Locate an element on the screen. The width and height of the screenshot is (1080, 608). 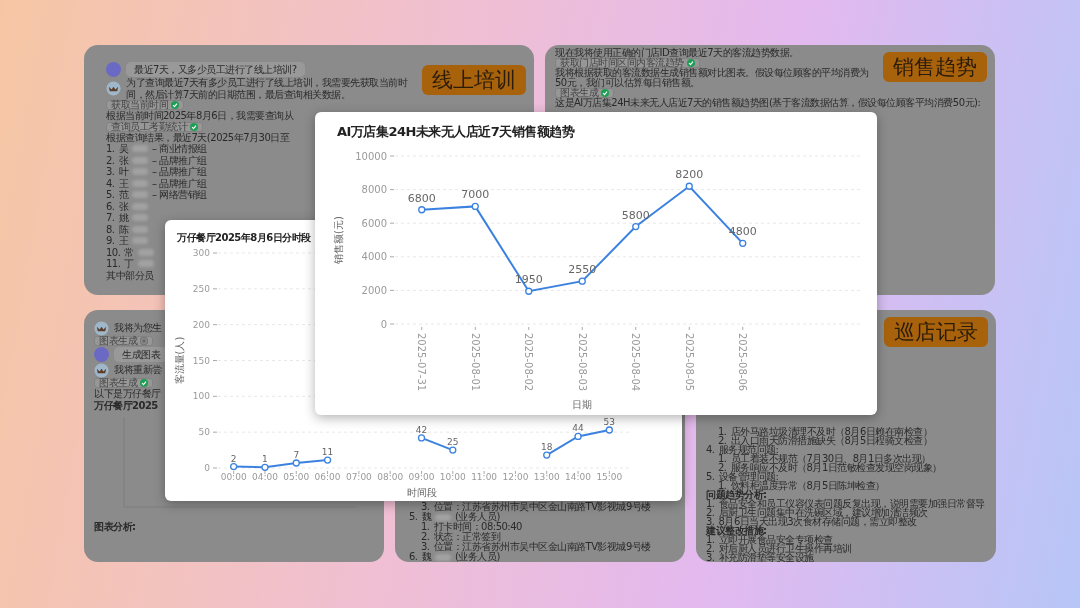
data-label: 18 is located at coordinates (547, 447).